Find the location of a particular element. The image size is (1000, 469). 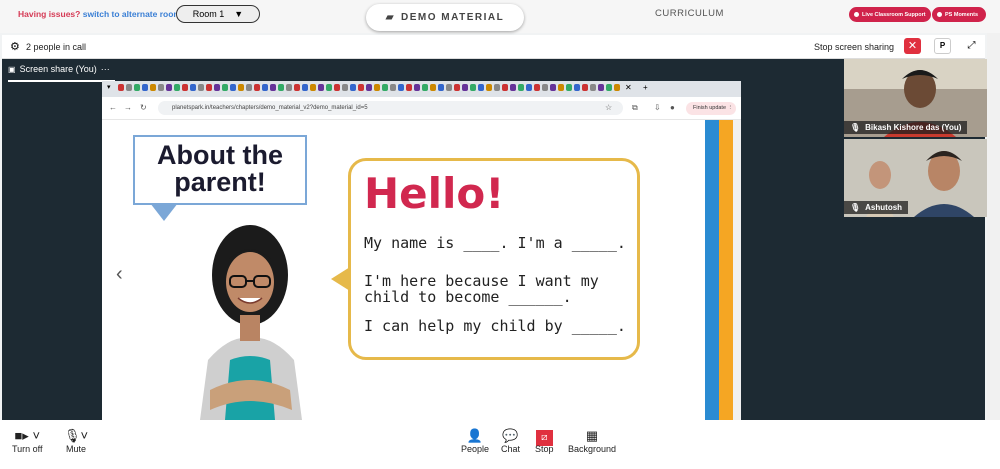

participant-name-self: 🎙 Bikash Kishore das (You) is located at coordinates (906, 127).